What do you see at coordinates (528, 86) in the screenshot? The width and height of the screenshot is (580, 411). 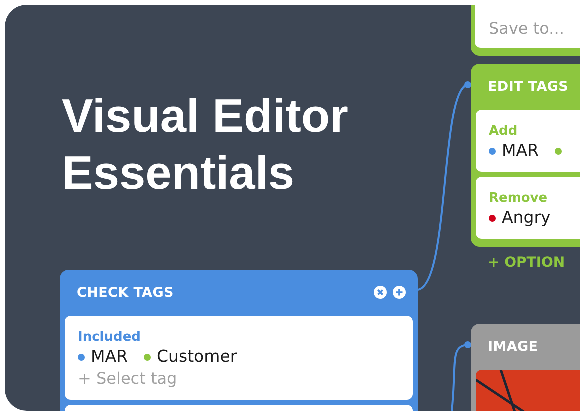 I see `node-title: EDIT TAGS` at bounding box center [528, 86].